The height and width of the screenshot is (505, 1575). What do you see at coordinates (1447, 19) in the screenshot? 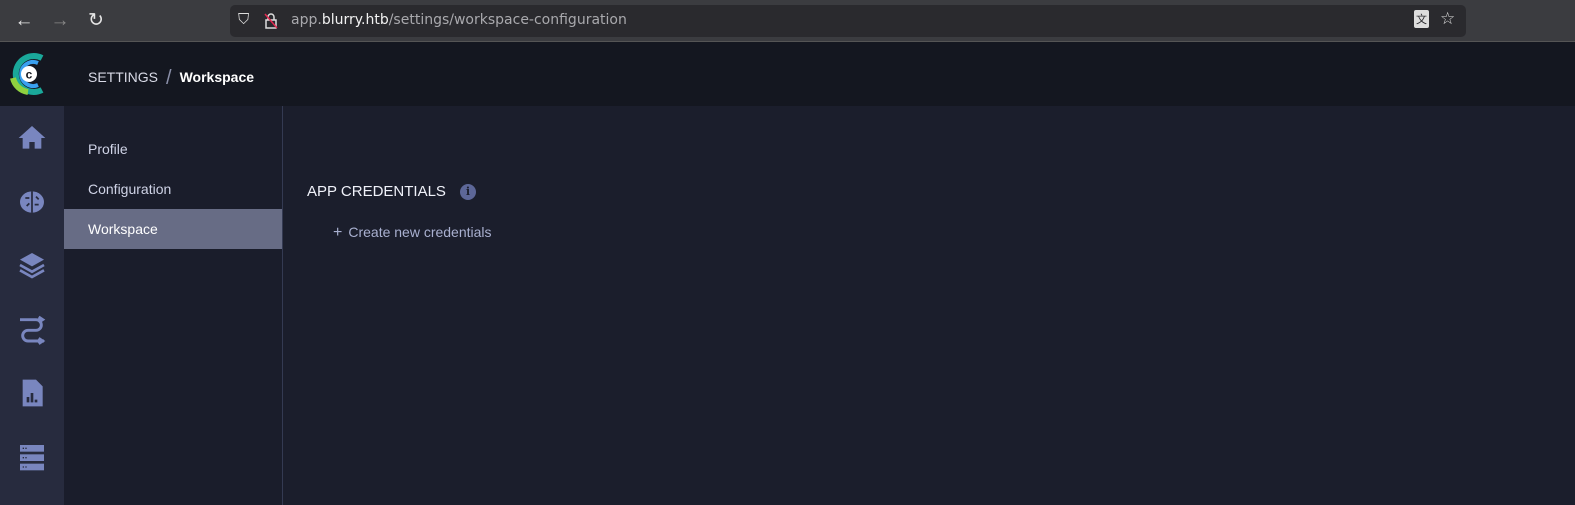
I see `bookmark-star-icon: ☆` at bounding box center [1447, 19].